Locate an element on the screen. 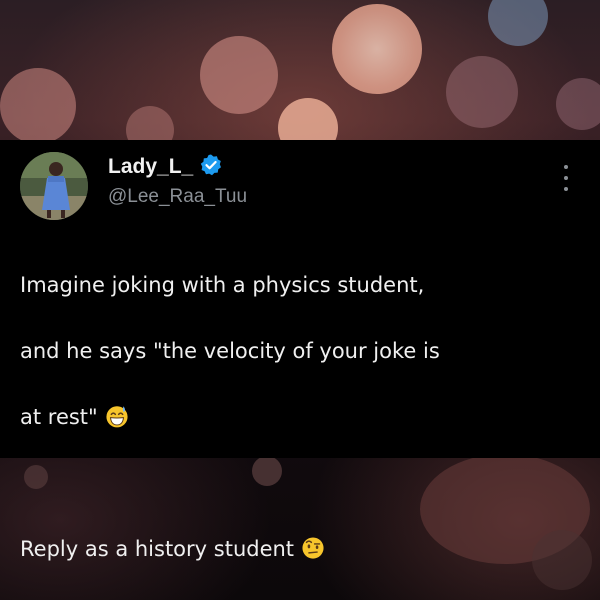  tweet-text-line: at rest" is located at coordinates (302, 417).